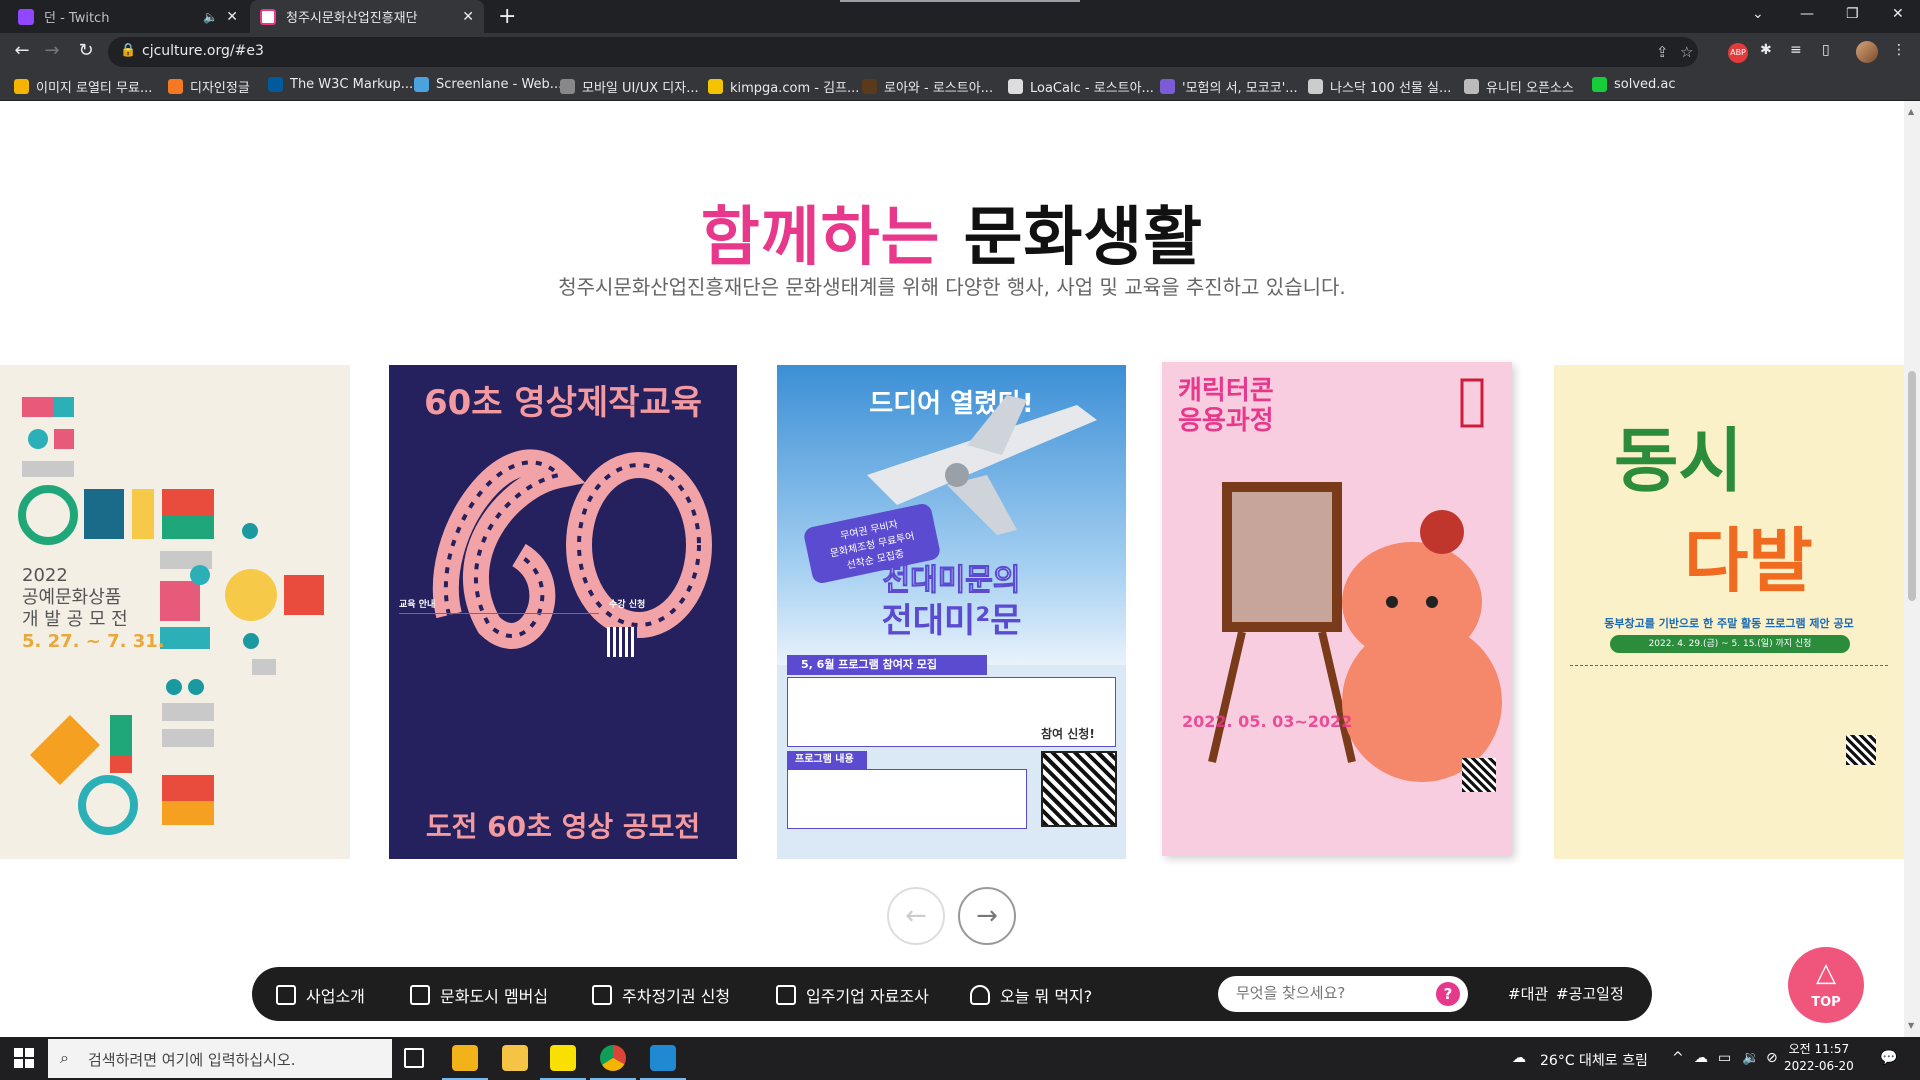 The width and height of the screenshot is (1920, 1080). What do you see at coordinates (1590, 993) in the screenshot?
I see `tag-notice-schedule: #공고일정` at bounding box center [1590, 993].